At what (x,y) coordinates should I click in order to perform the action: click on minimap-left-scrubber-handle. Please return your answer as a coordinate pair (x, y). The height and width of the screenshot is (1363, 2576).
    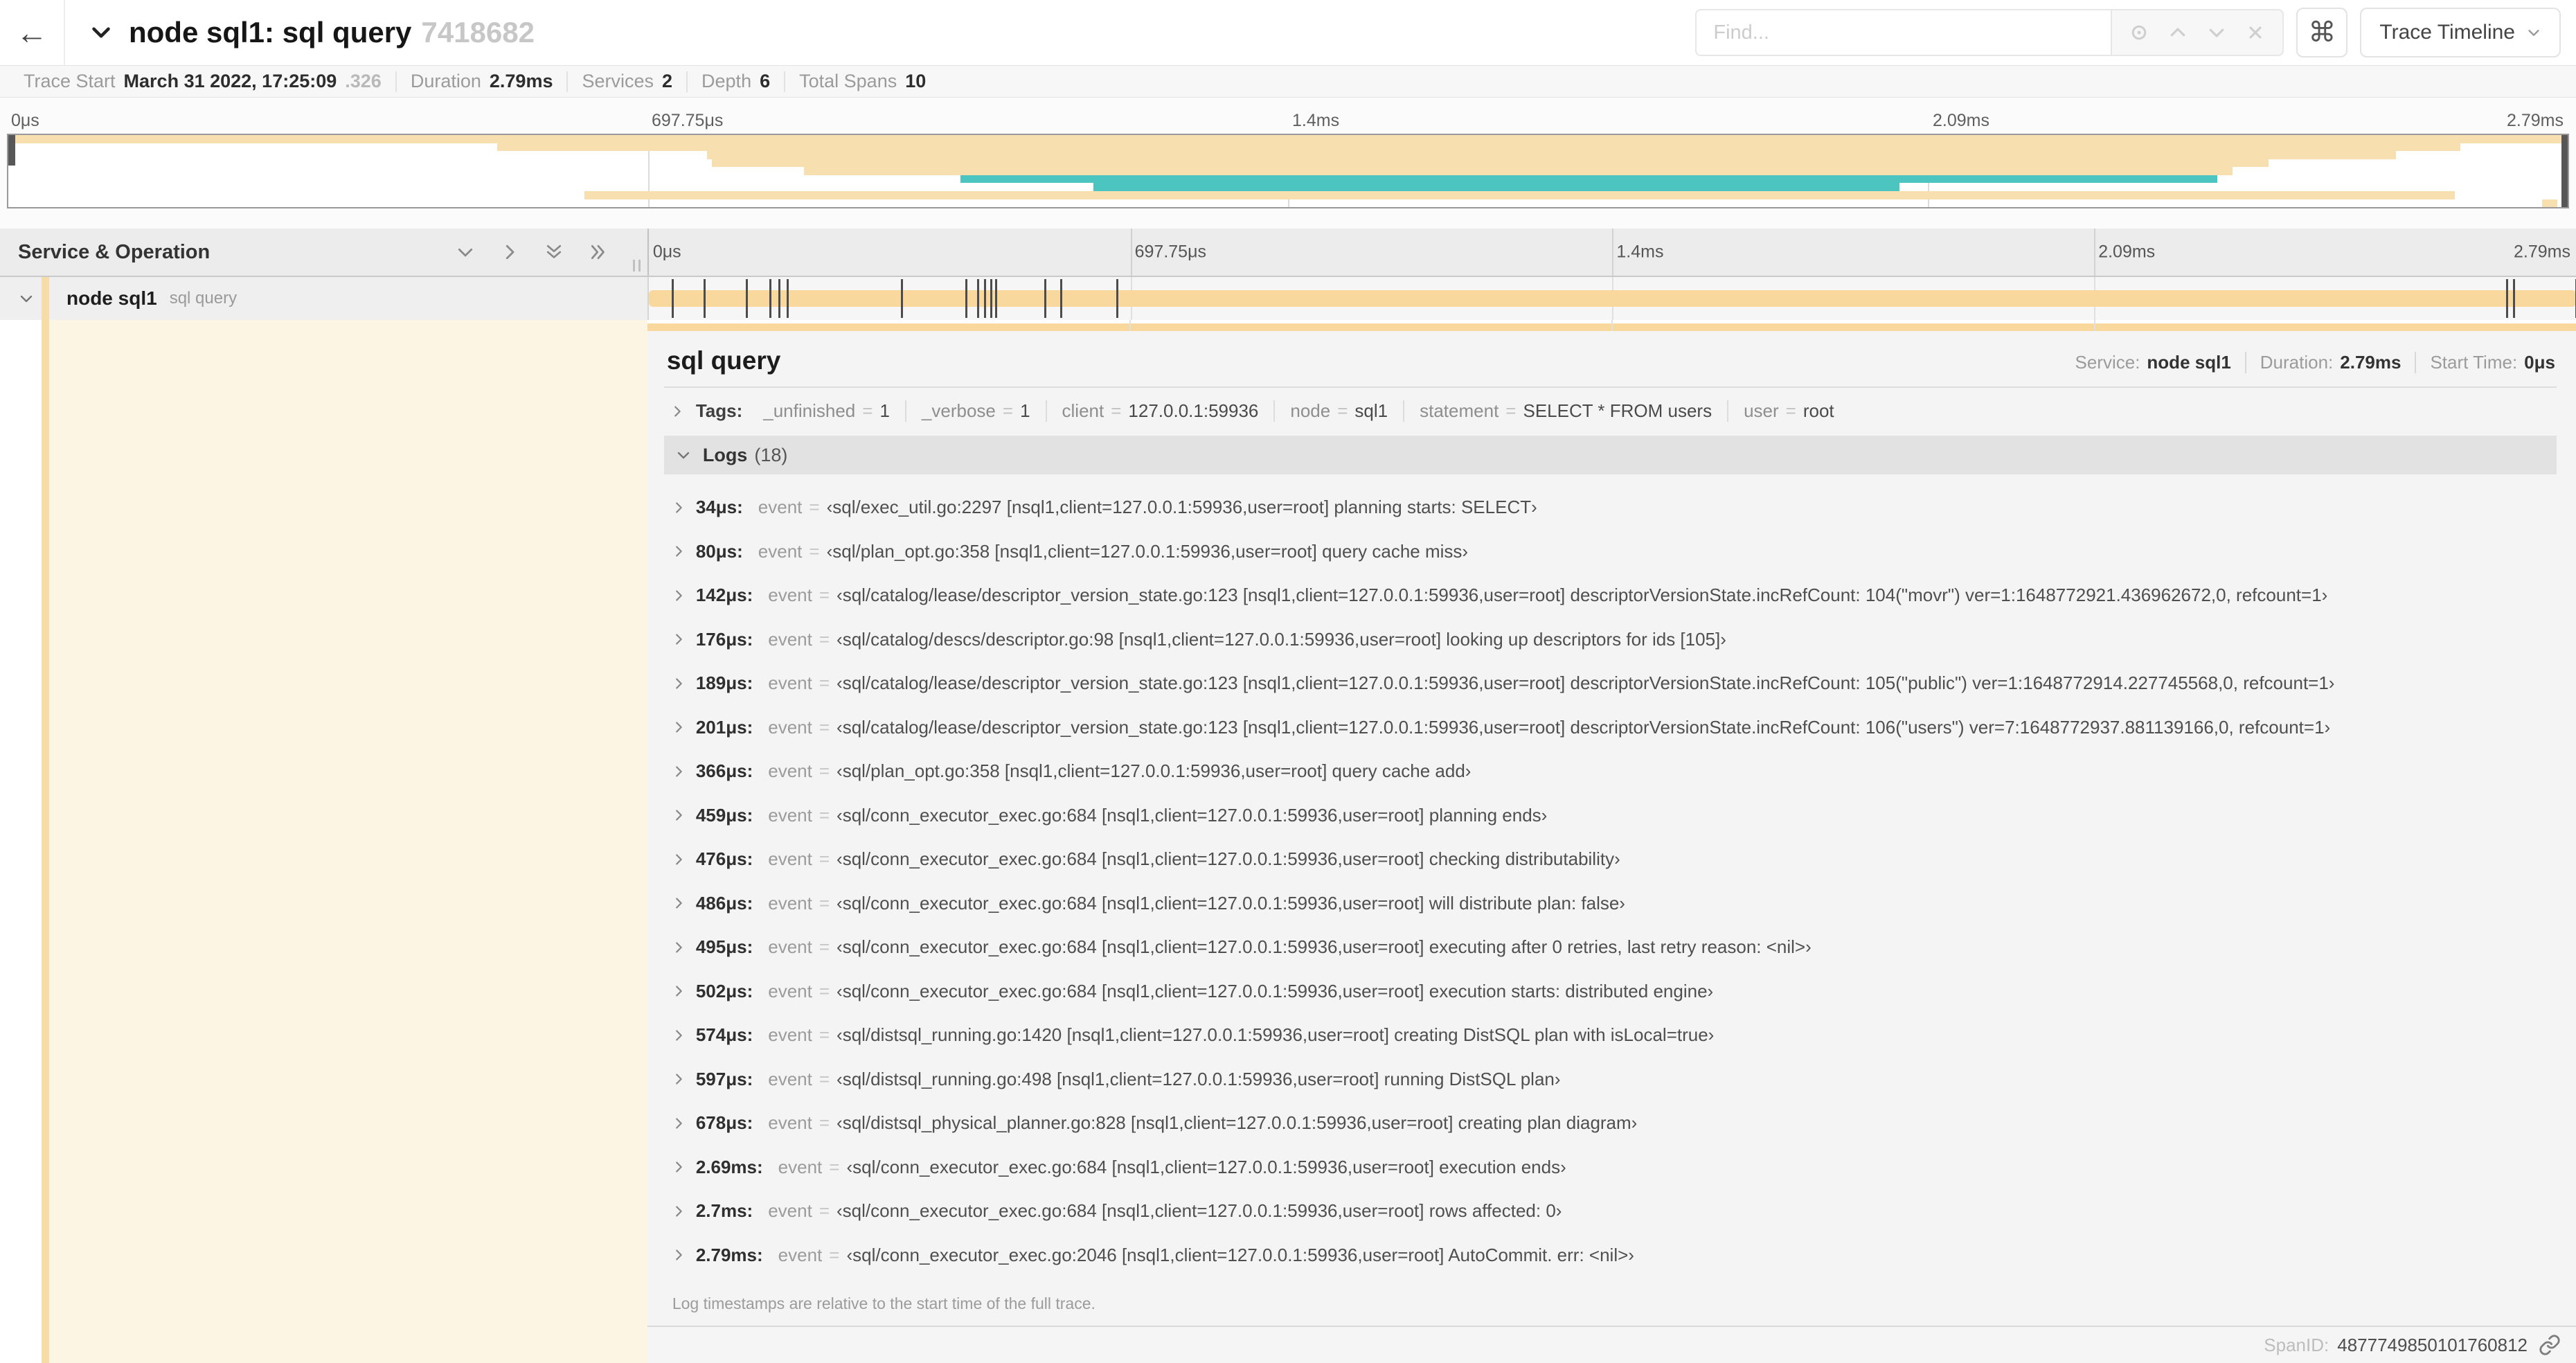
    Looking at the image, I should click on (11, 150).